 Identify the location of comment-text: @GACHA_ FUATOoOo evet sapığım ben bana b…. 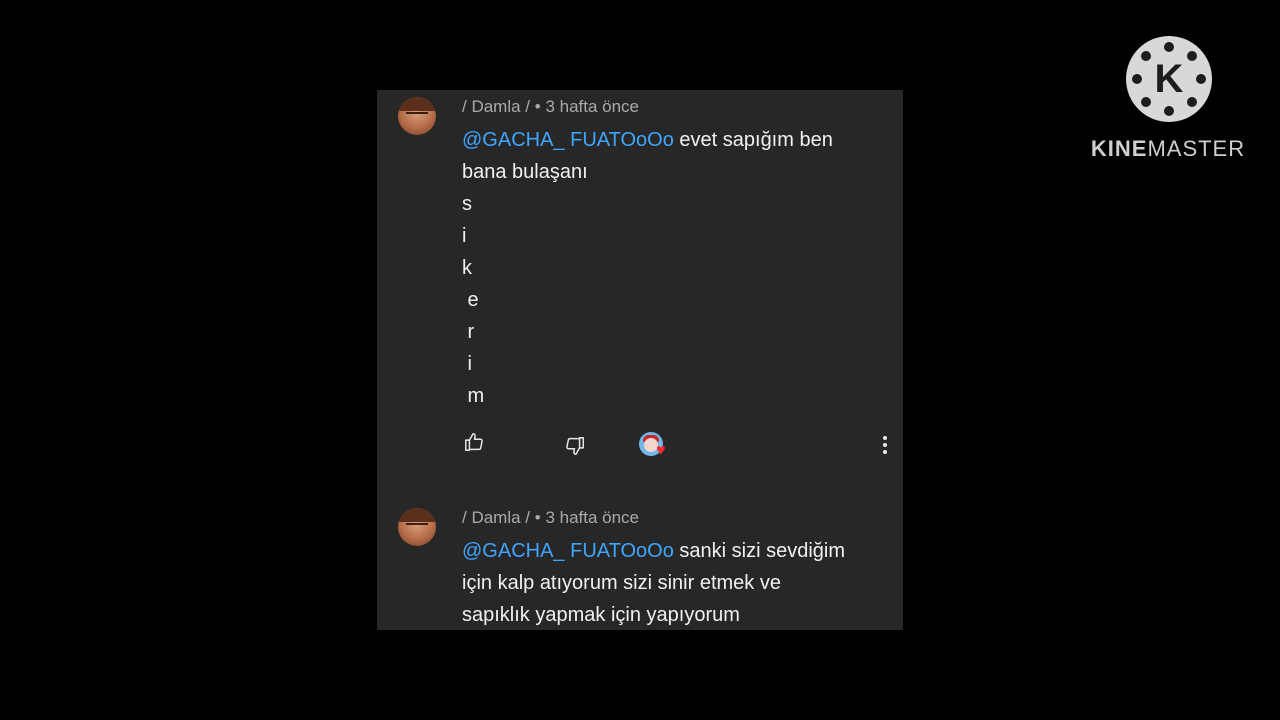
(672, 268).